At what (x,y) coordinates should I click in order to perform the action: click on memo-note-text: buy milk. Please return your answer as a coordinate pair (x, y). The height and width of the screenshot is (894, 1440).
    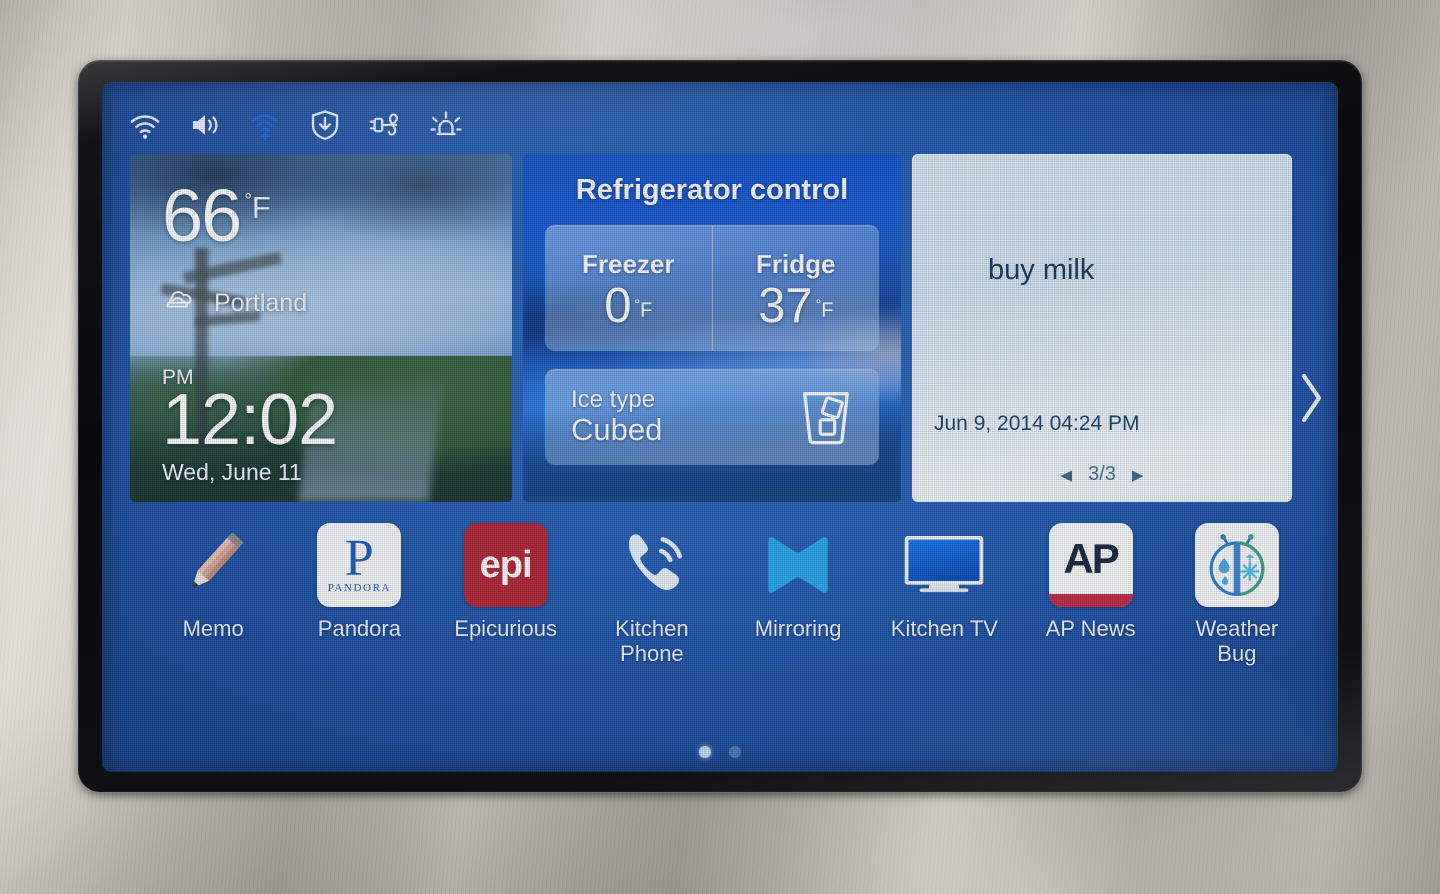
    Looking at the image, I should click on (1041, 270).